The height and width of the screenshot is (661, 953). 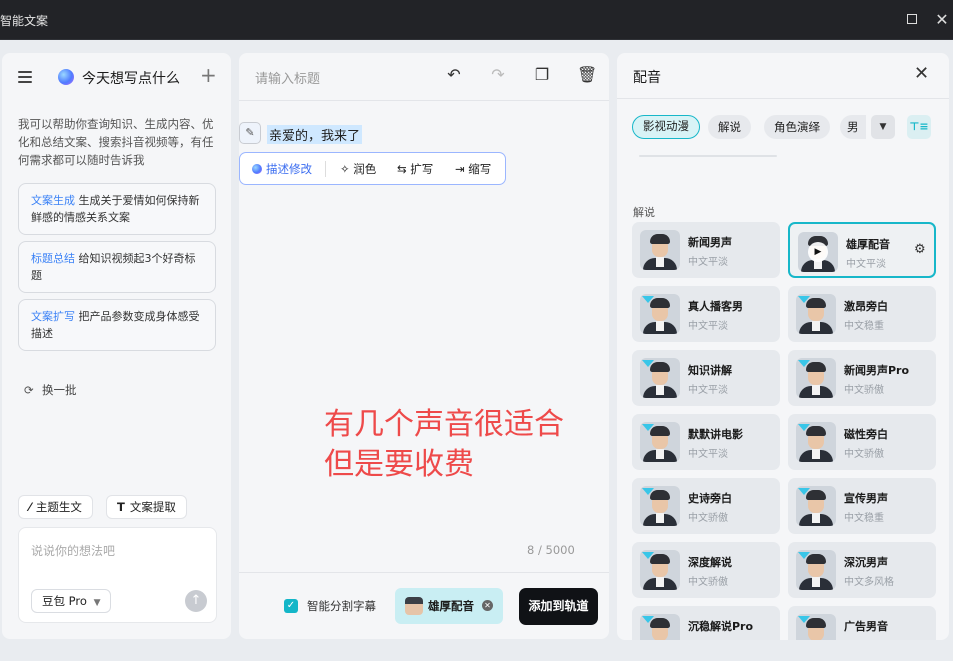 I want to click on refresh-suggestions-button: ⟳ 换一批, so click(x=50, y=390).